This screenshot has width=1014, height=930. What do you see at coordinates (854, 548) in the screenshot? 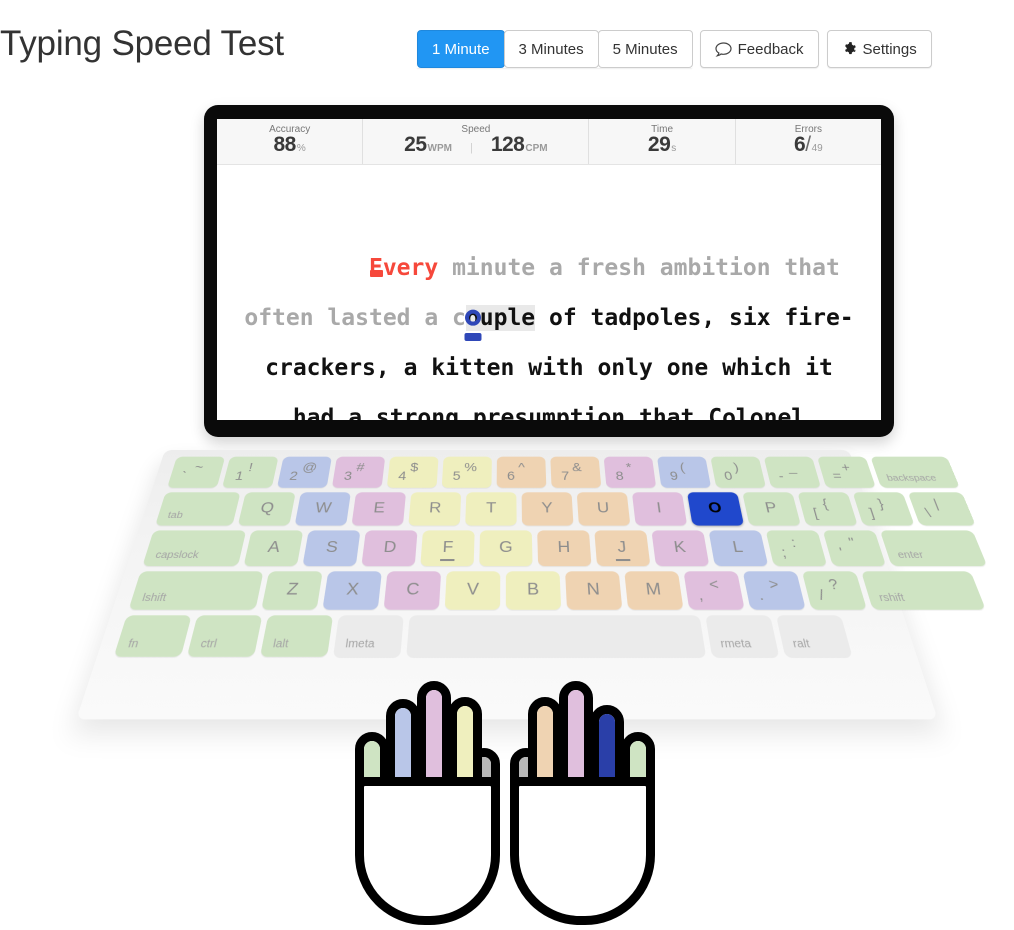
I see `key-: ' "` at bounding box center [854, 548].